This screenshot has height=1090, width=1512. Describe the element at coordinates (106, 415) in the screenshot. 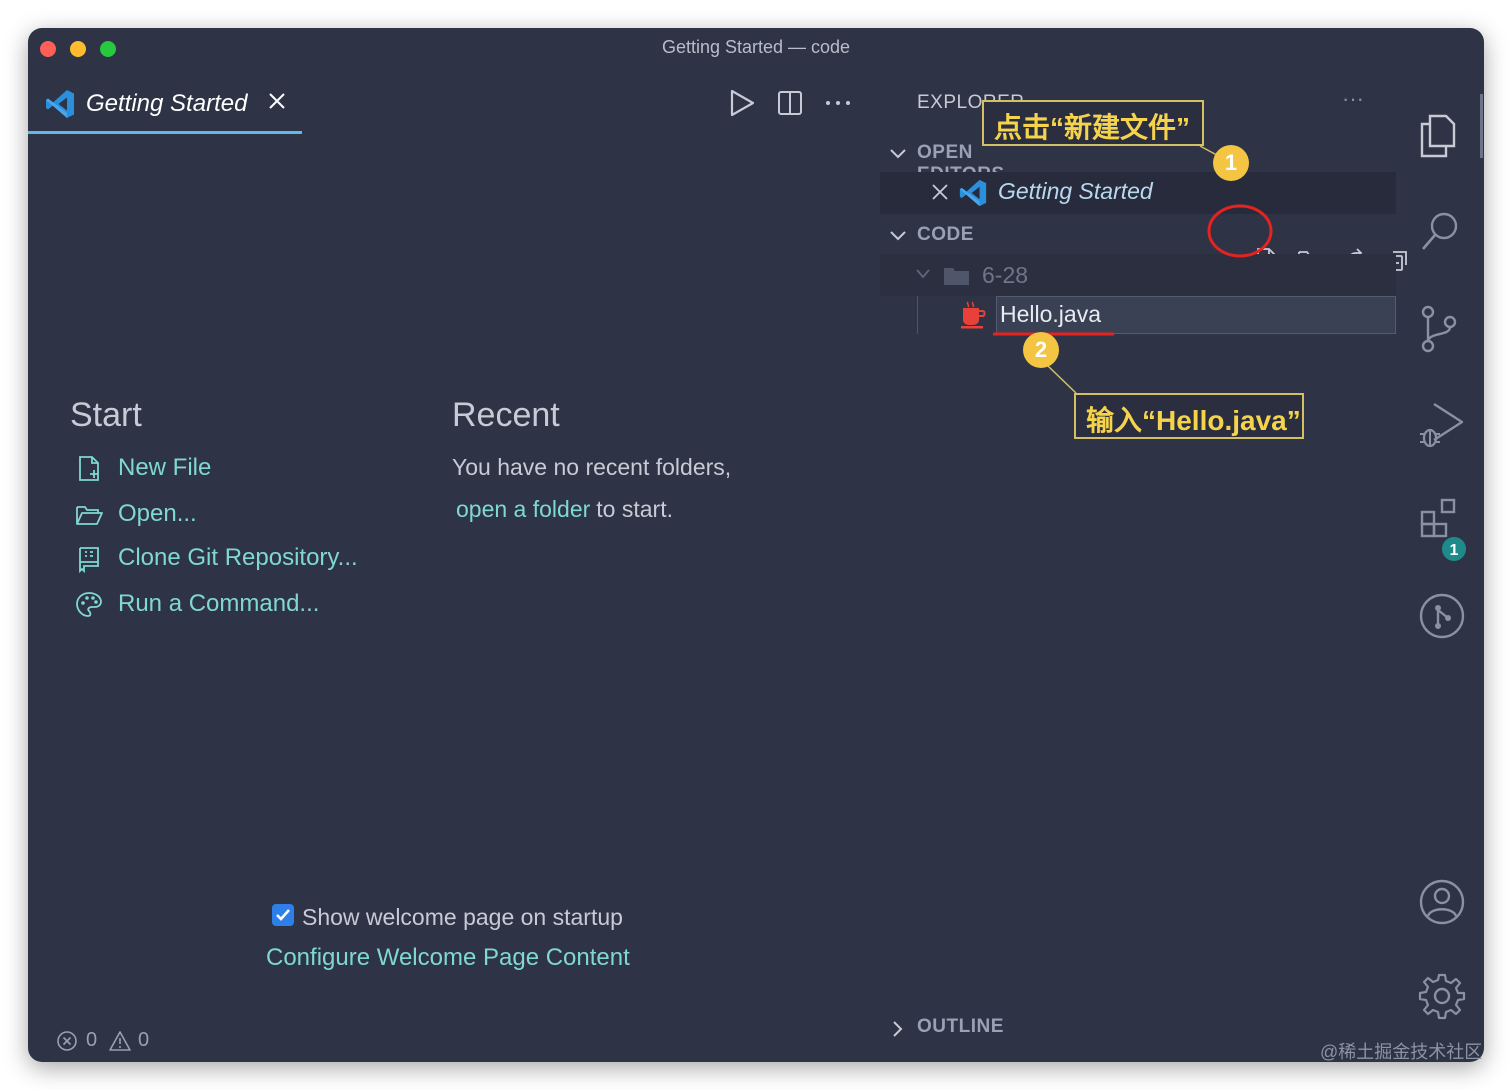

I see `start-heading: Start` at that location.